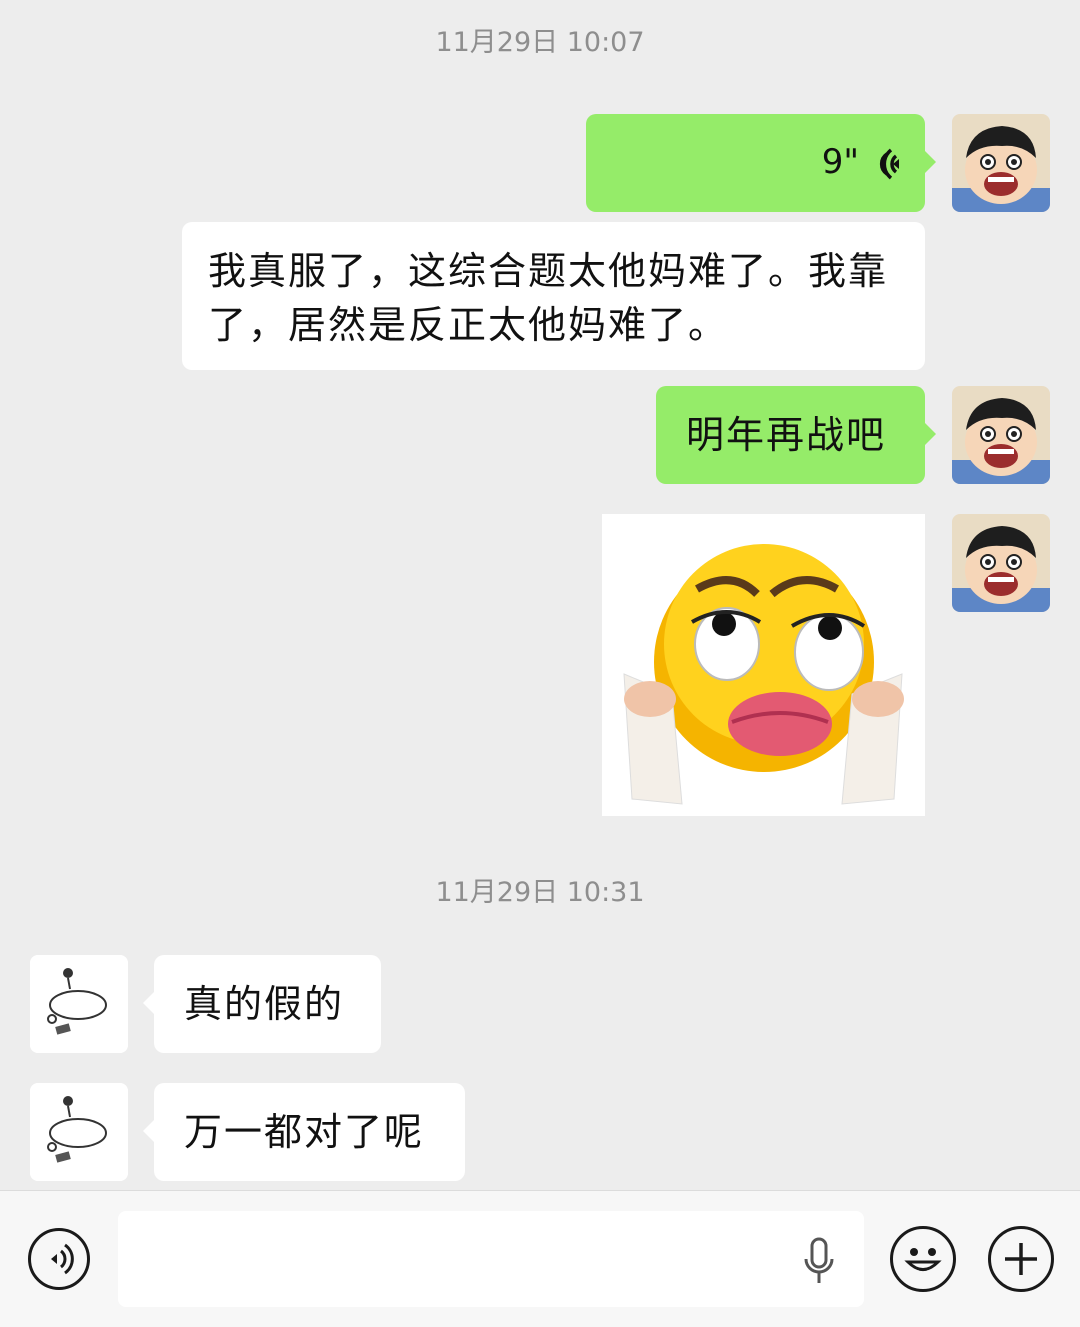 The width and height of the screenshot is (1080, 1327). I want to click on message-input-box, so click(491, 1259).